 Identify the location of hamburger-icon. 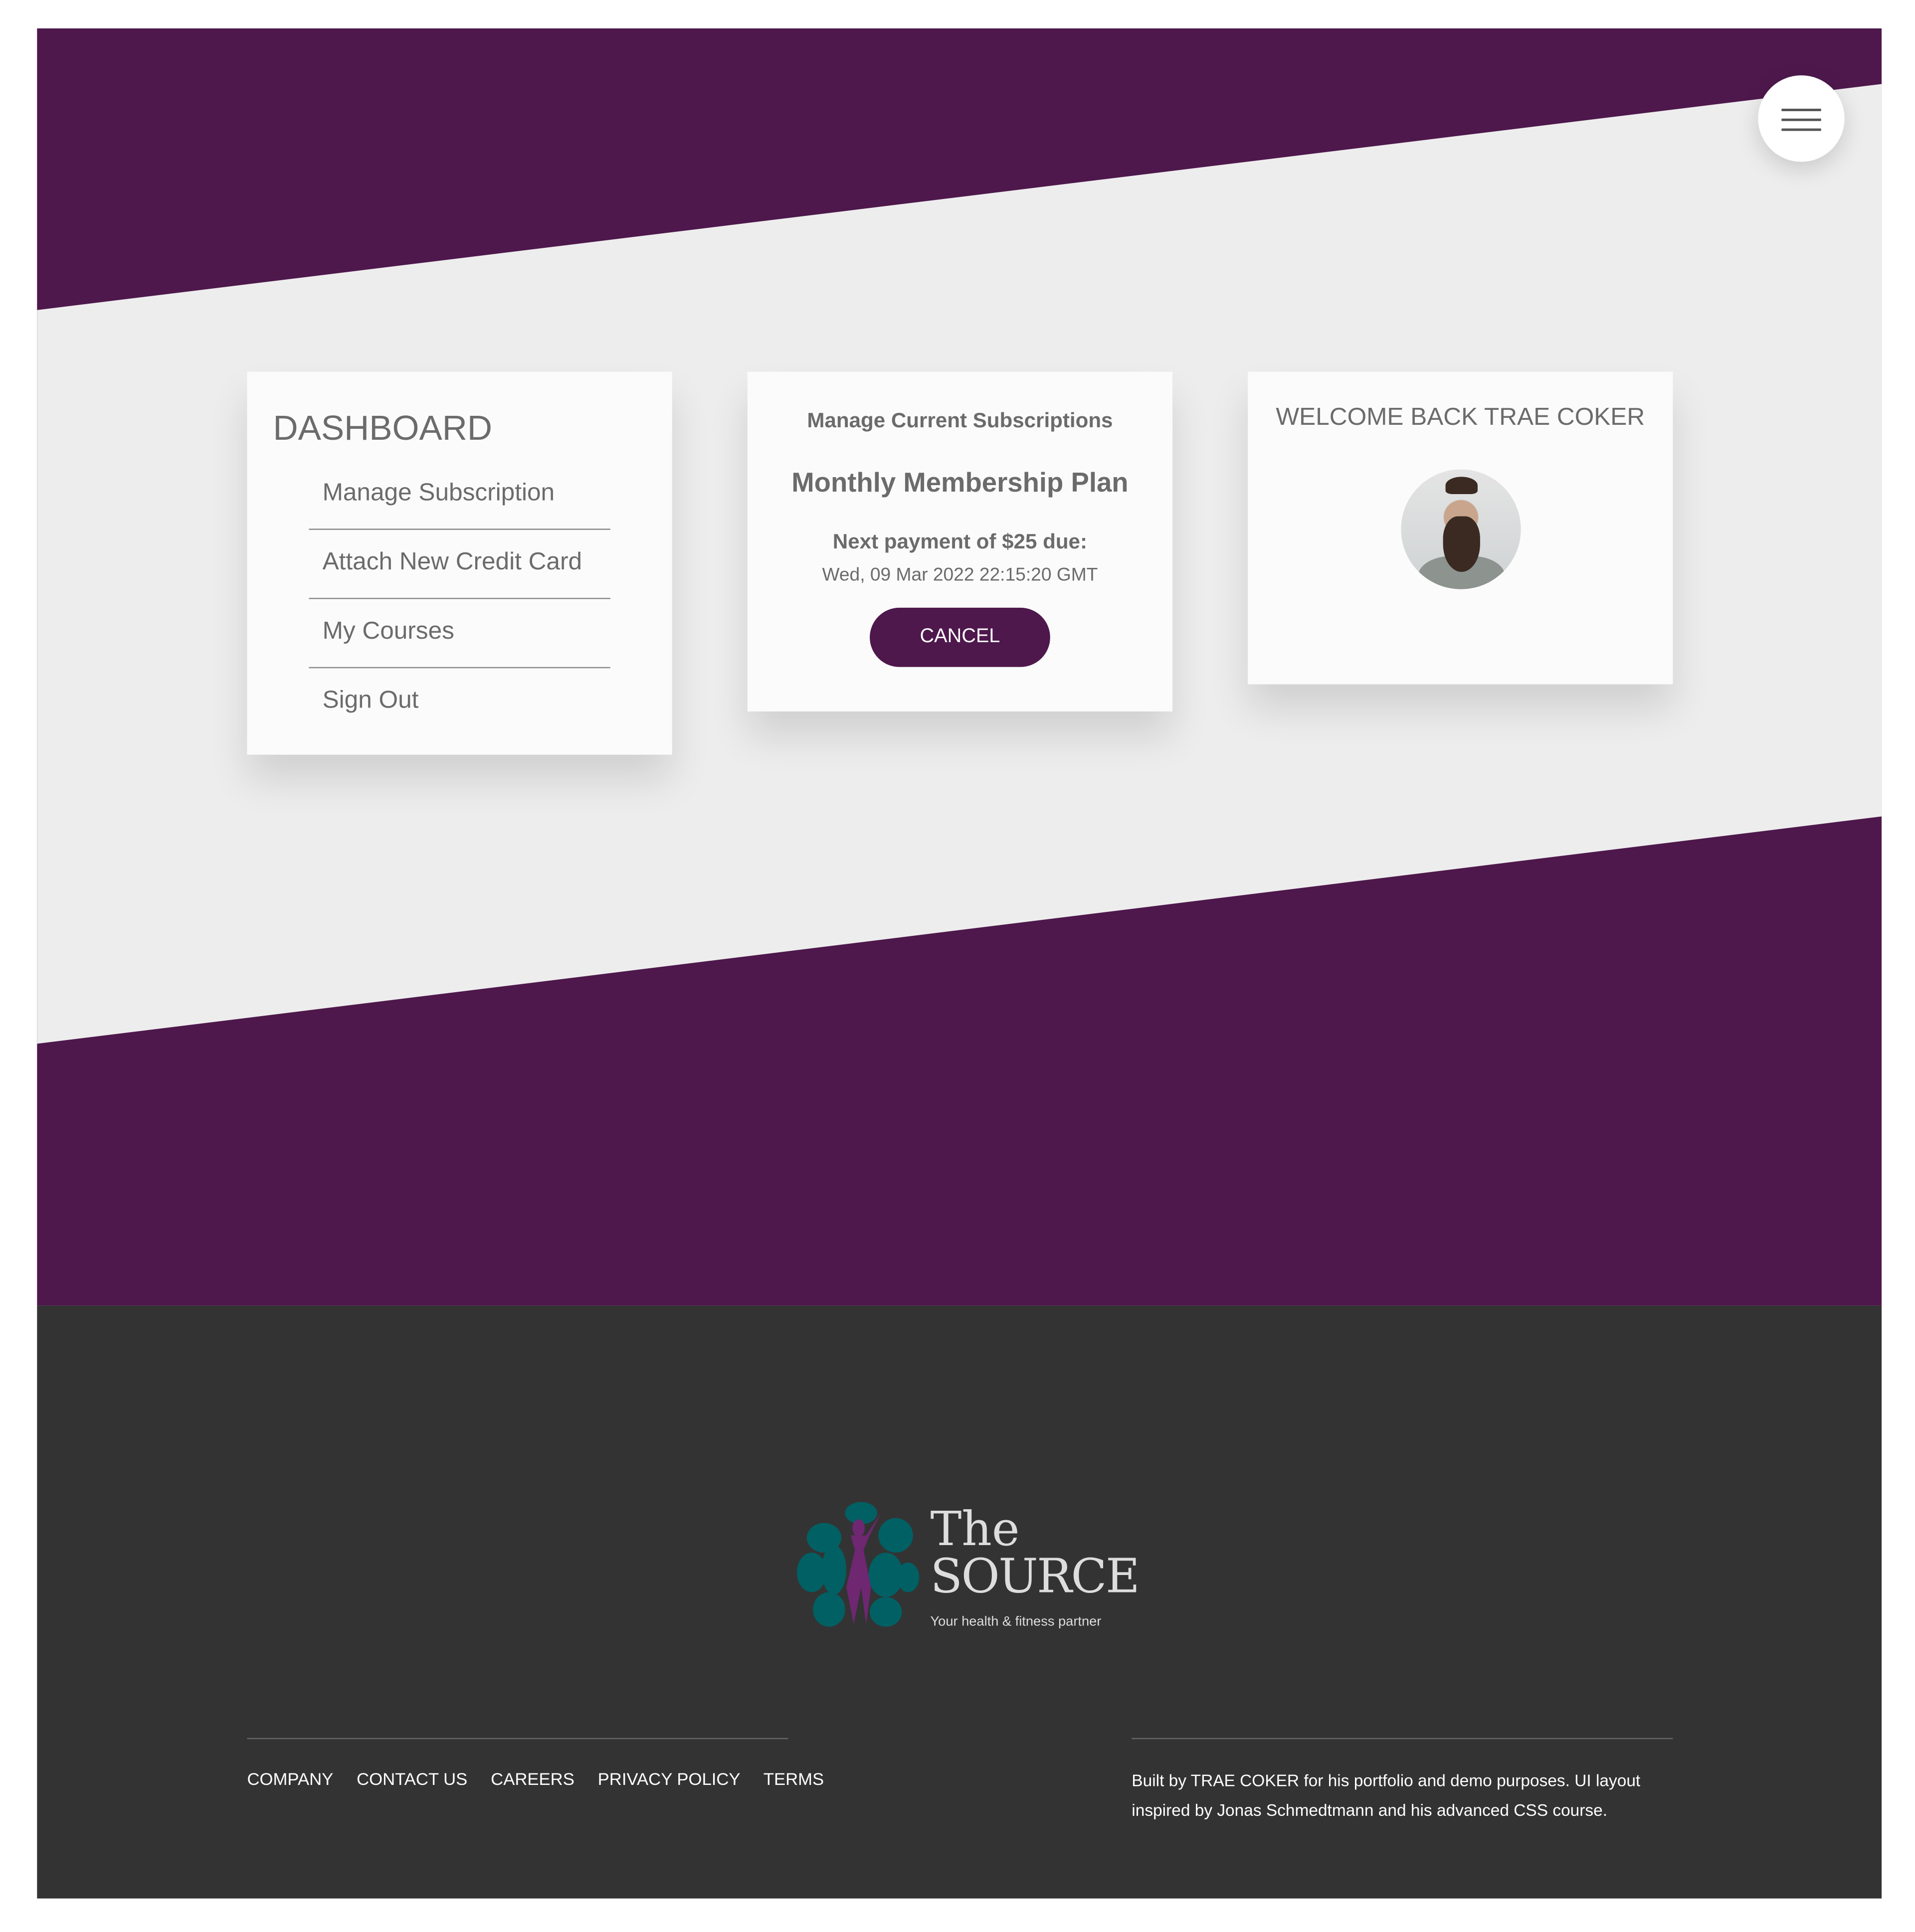
(1801, 110).